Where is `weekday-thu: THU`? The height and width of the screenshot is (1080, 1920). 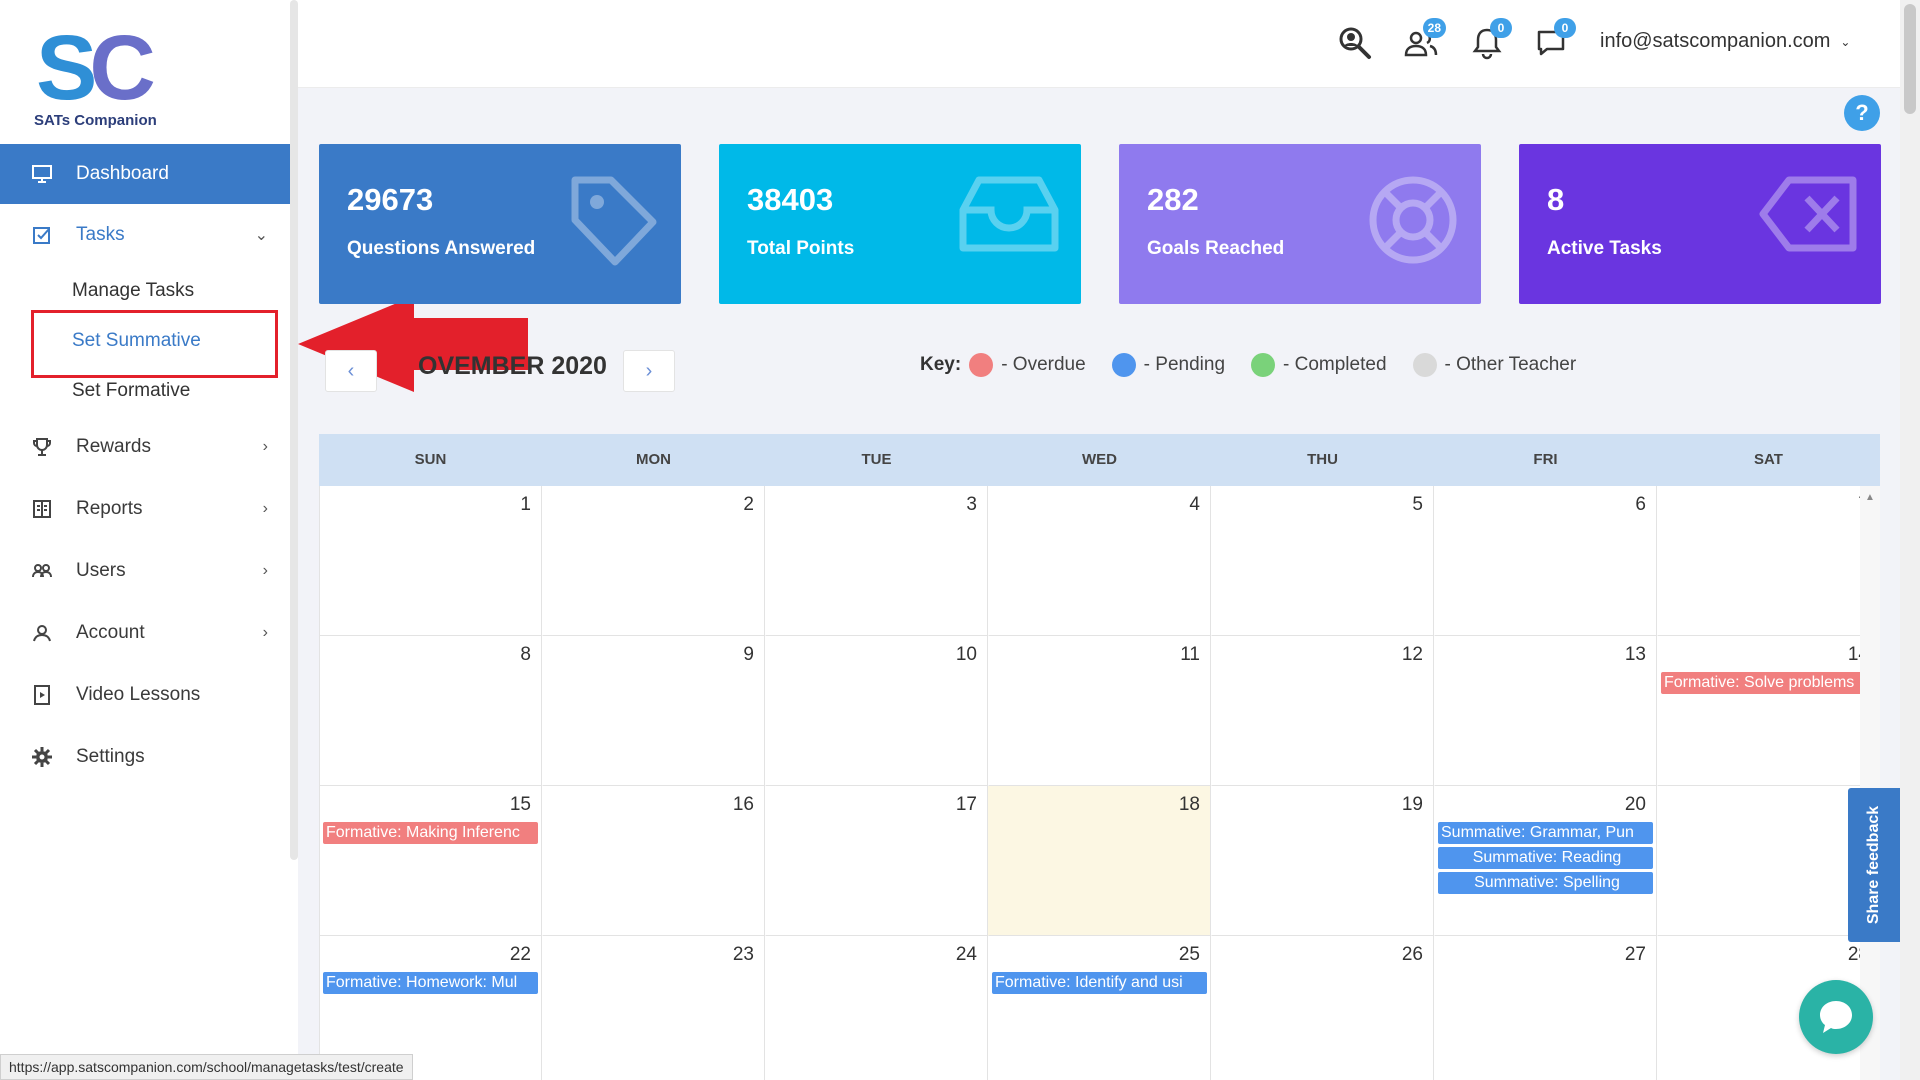 weekday-thu: THU is located at coordinates (1322, 459).